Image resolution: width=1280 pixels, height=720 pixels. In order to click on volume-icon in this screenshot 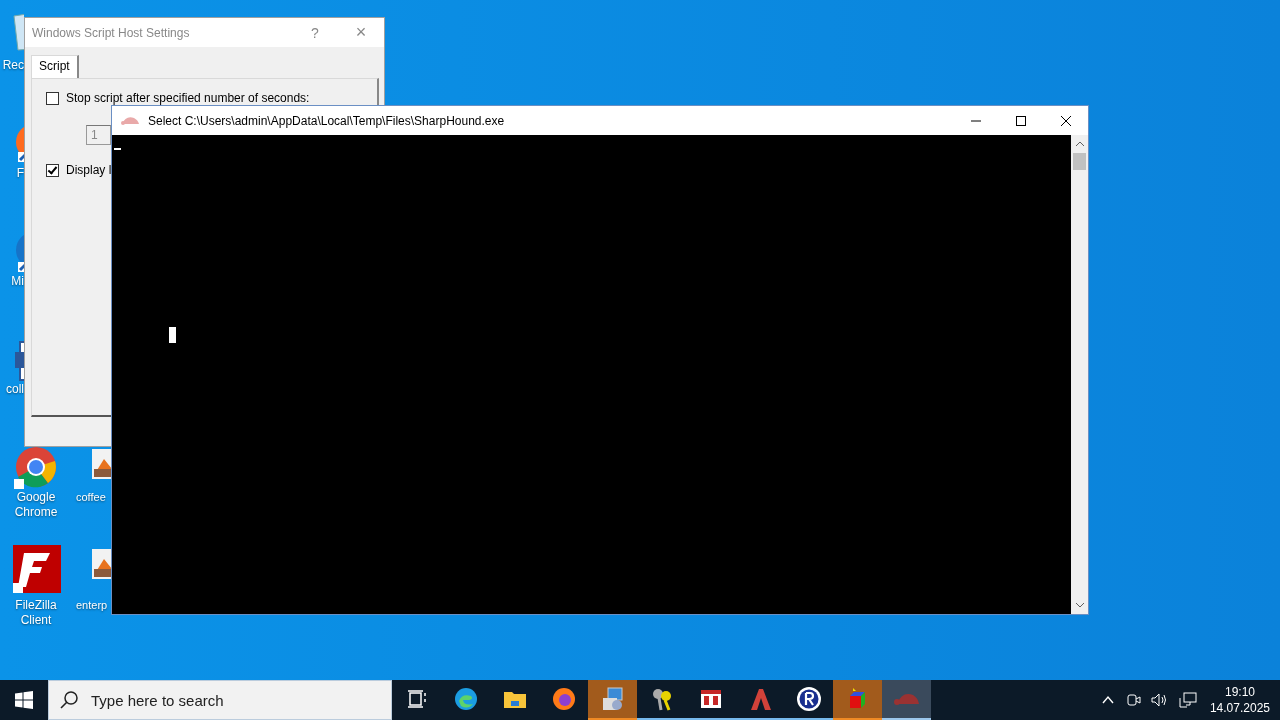, I will do `click(1159, 700)`.